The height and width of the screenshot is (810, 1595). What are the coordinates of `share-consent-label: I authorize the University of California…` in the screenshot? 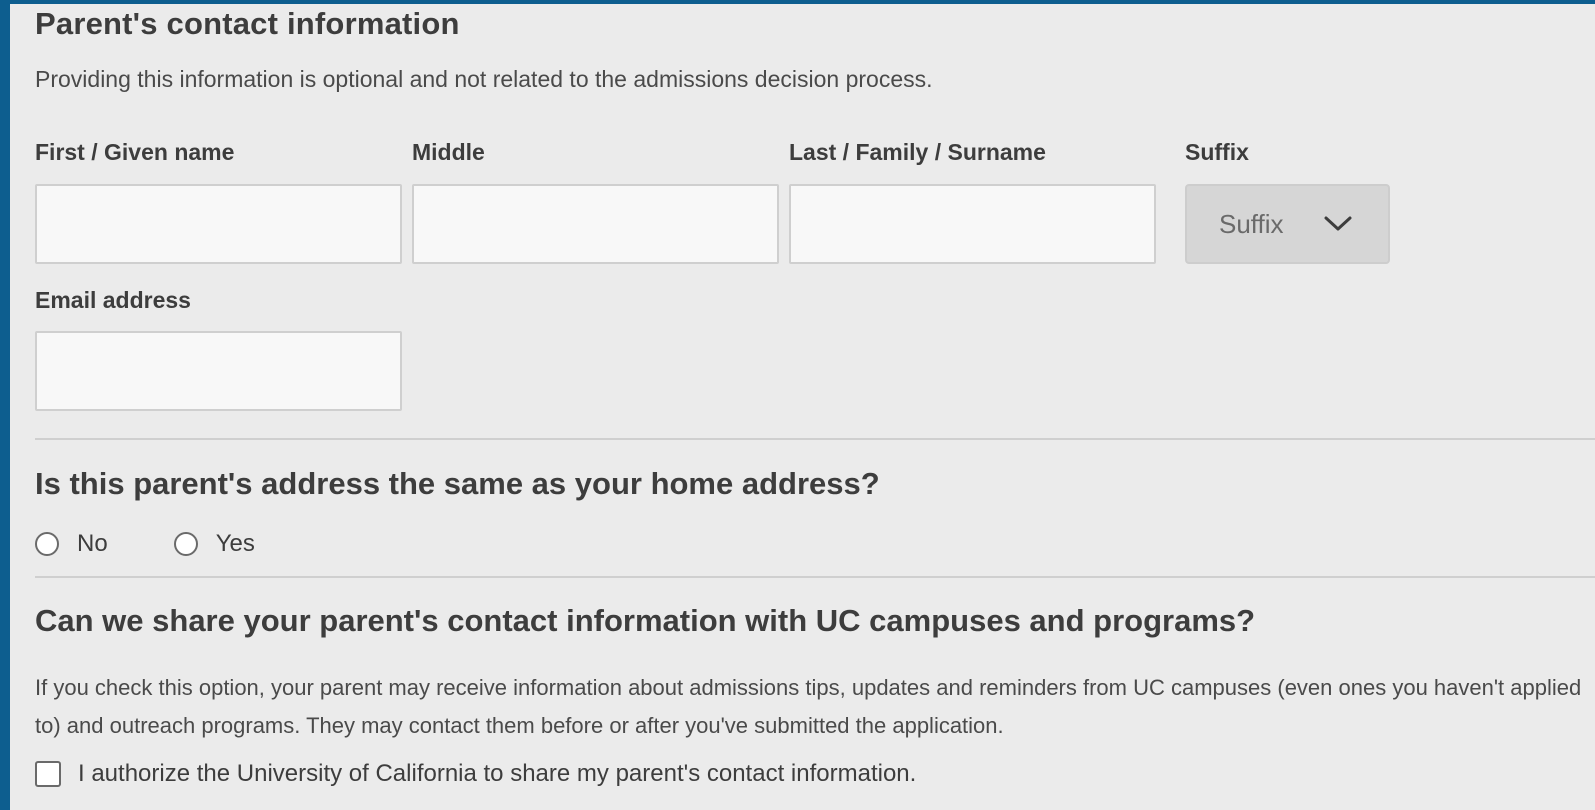 It's located at (497, 774).